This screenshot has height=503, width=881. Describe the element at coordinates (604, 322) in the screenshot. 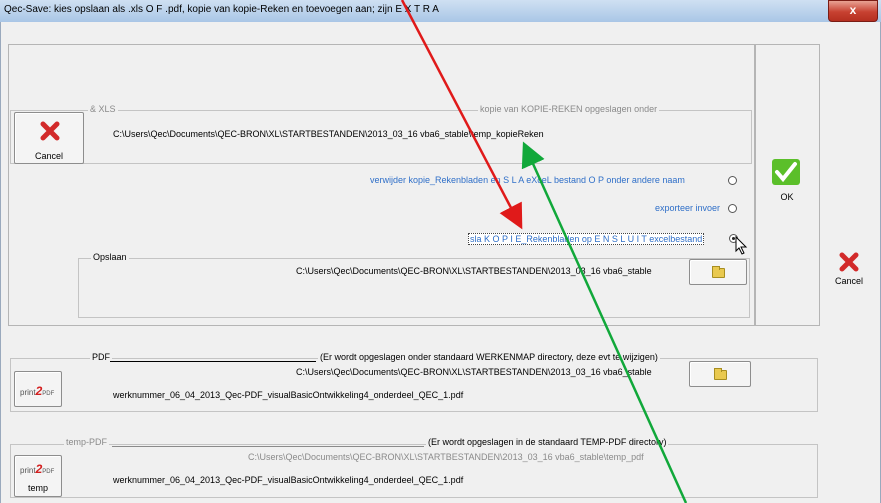

I see `green-annotation-arrow` at that location.